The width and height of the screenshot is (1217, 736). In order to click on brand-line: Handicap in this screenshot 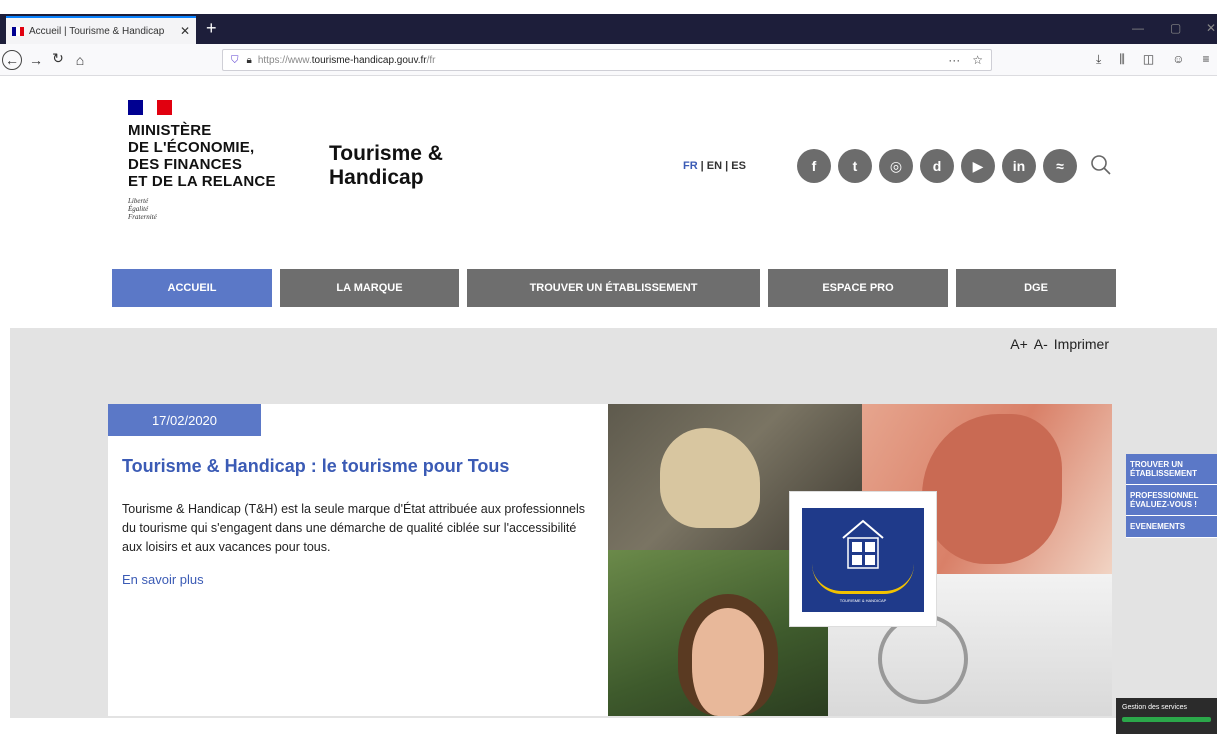, I will do `click(376, 177)`.